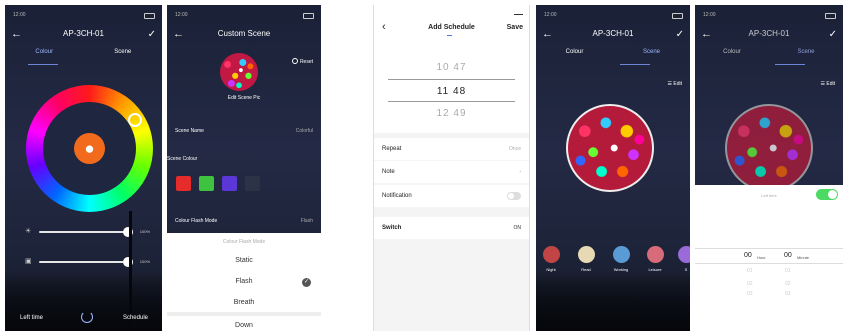 Image resolution: width=843 pixels, height=331 pixels. Describe the element at coordinates (683, 254) in the screenshot. I see `partial-scene-icon` at that location.